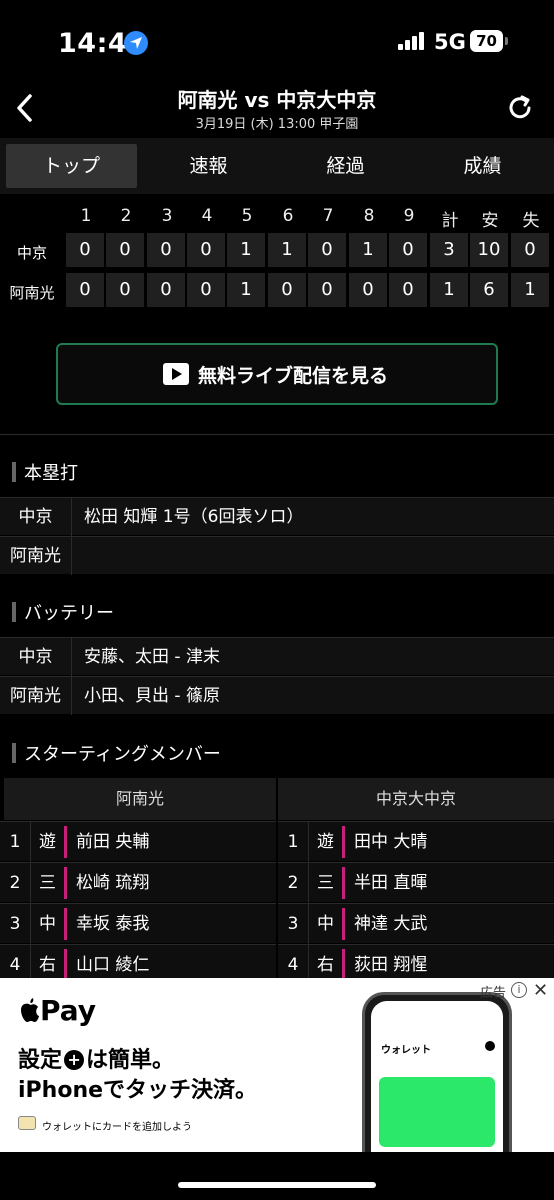 The image size is (554, 1200). What do you see at coordinates (113, 924) in the screenshot?
I see `player-name: 幸坂 泰我` at bounding box center [113, 924].